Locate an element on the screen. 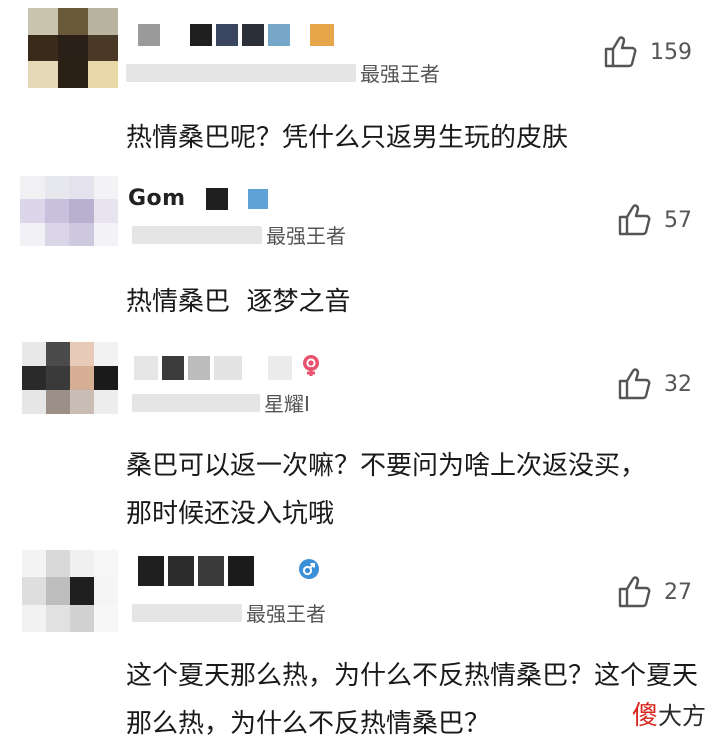 The height and width of the screenshot is (752, 720). like-button: 32 is located at coordinates (655, 384).